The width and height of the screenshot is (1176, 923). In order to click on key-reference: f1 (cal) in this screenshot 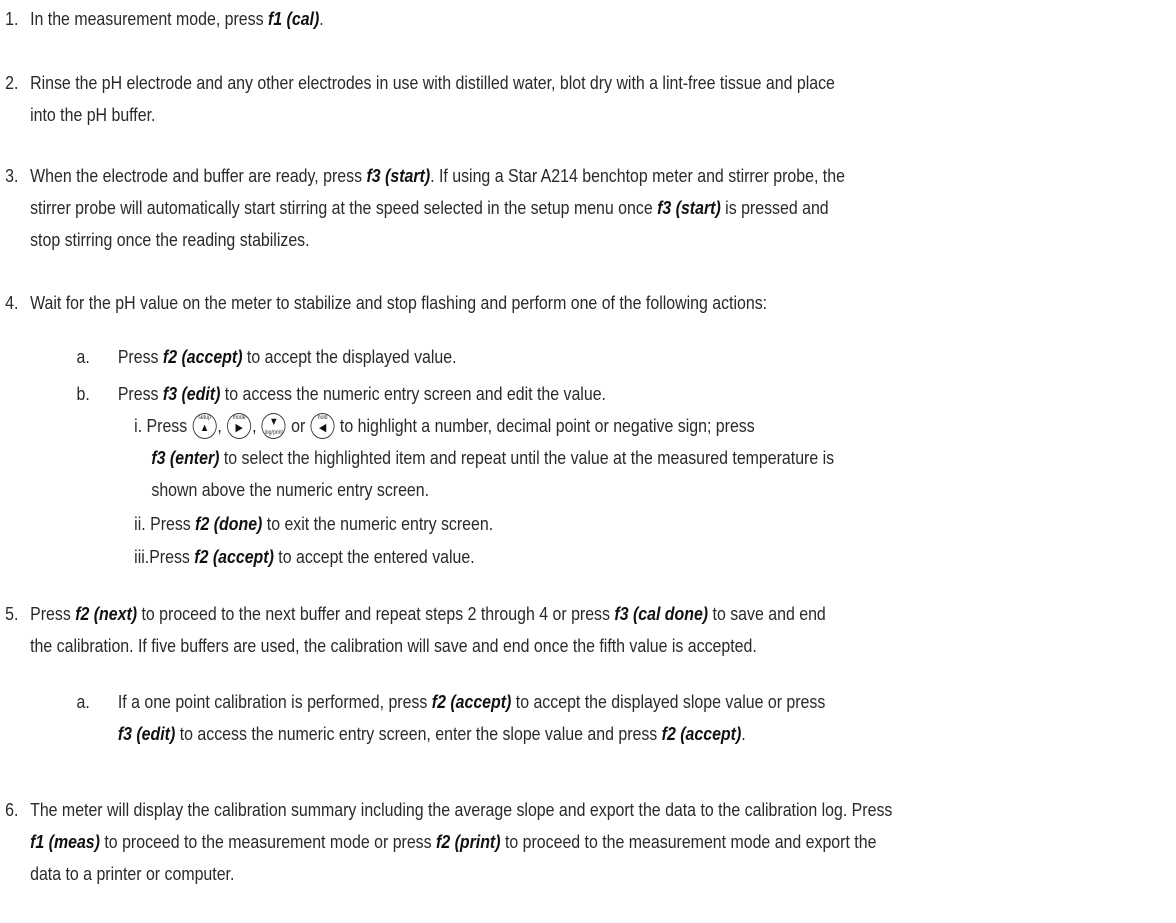, I will do `click(293, 18)`.